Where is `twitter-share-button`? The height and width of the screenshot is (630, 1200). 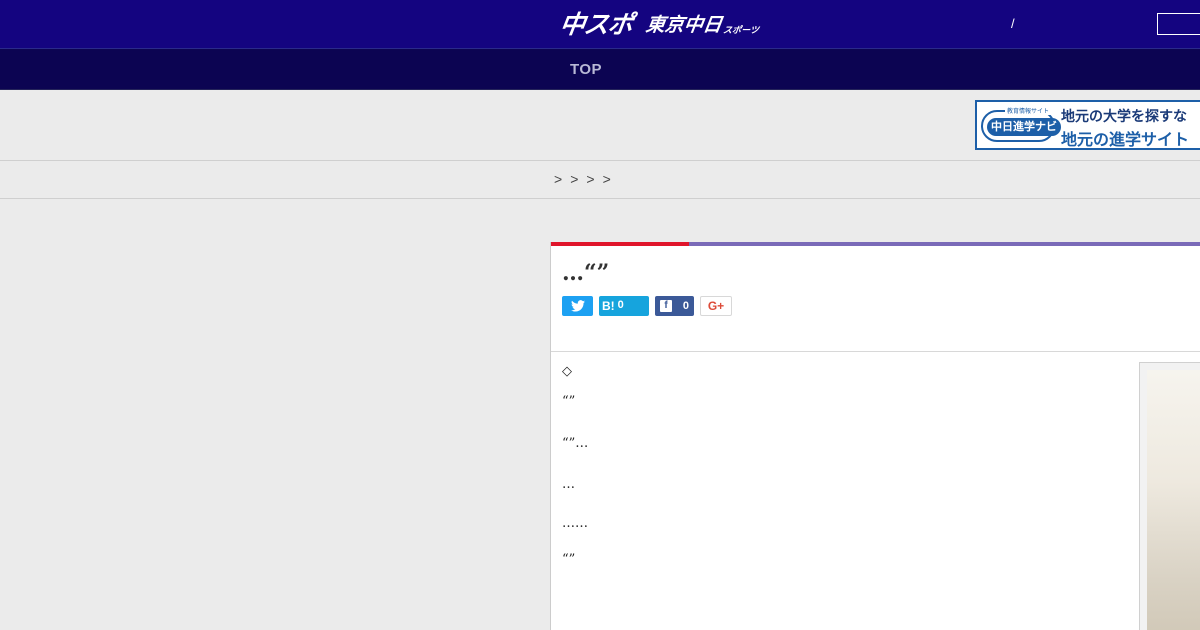
twitter-share-button is located at coordinates (577, 306).